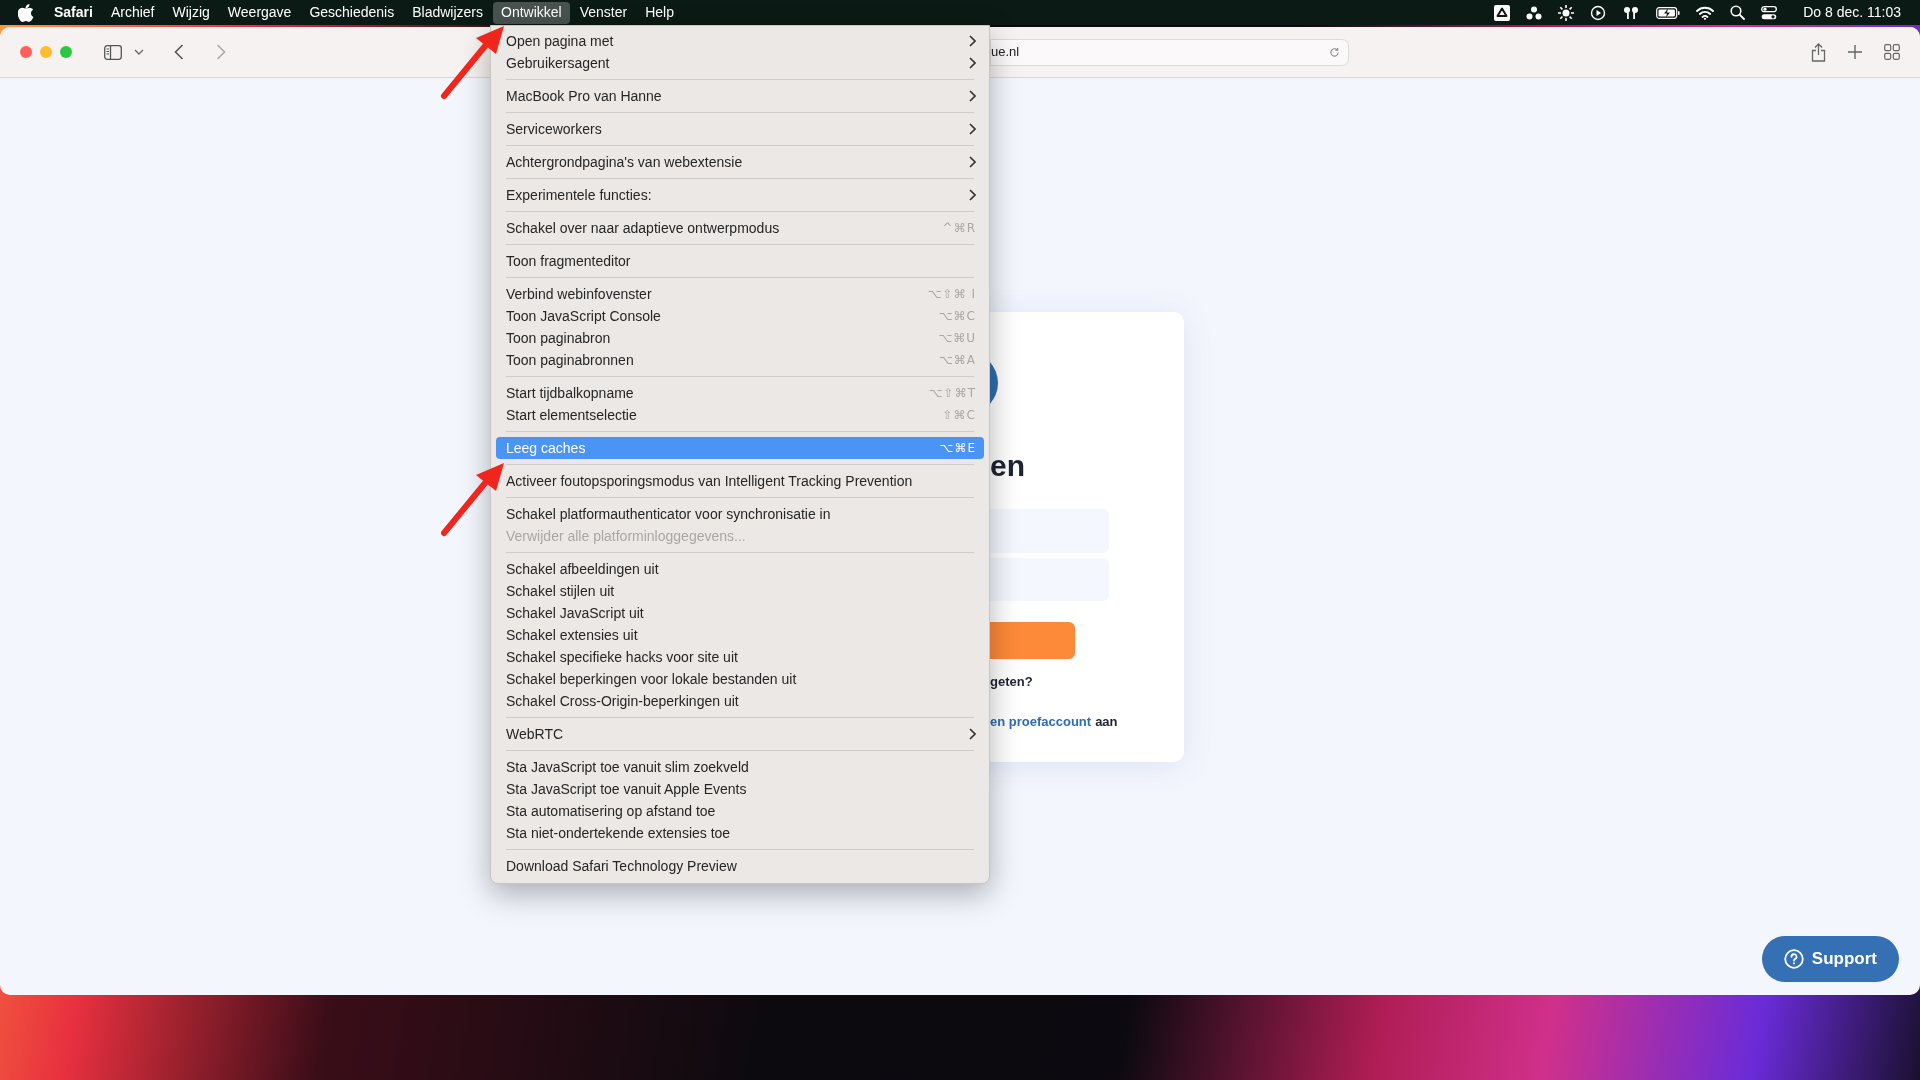  What do you see at coordinates (659, 12) in the screenshot?
I see `menu-bar-item: Help` at bounding box center [659, 12].